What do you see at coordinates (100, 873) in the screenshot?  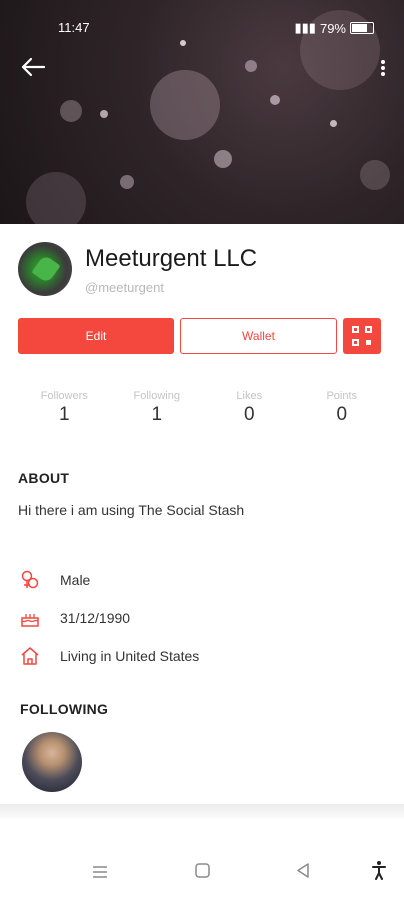 I see `recent-apps-icon` at bounding box center [100, 873].